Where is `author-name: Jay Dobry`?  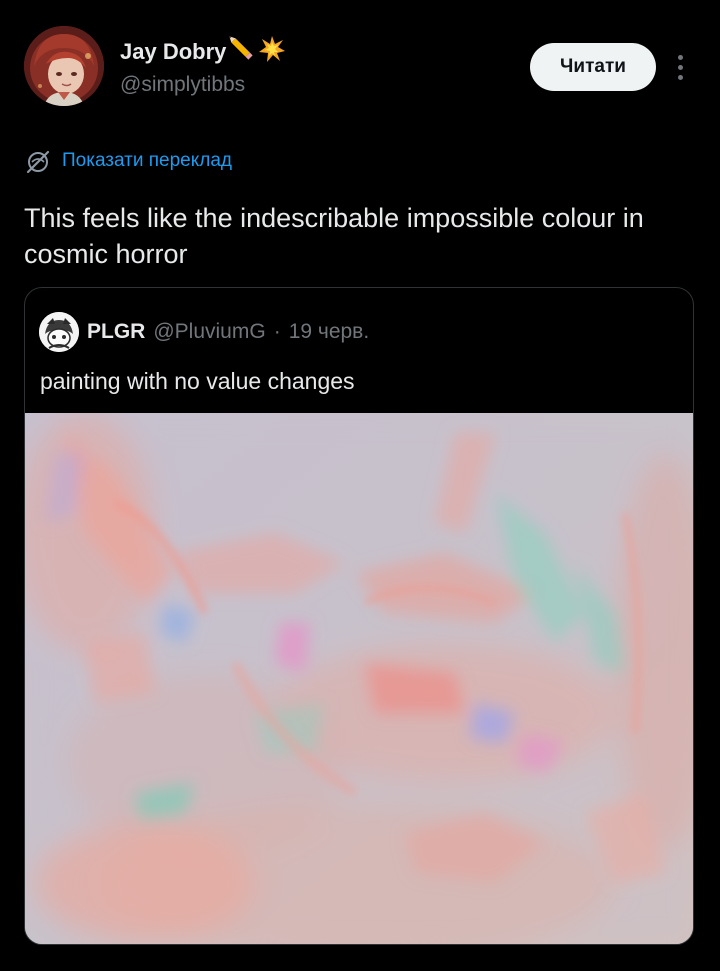 author-name: Jay Dobry is located at coordinates (204, 53).